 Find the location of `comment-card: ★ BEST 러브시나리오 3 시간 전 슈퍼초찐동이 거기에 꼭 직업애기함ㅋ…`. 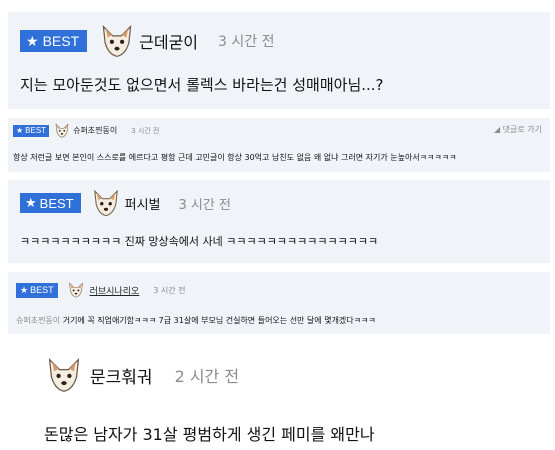

comment-card: ★ BEST 러브시나리오 3 시간 전 슈퍼초찐동이 거기에 꼭 직업애기함ㅋ… is located at coordinates (279, 303).